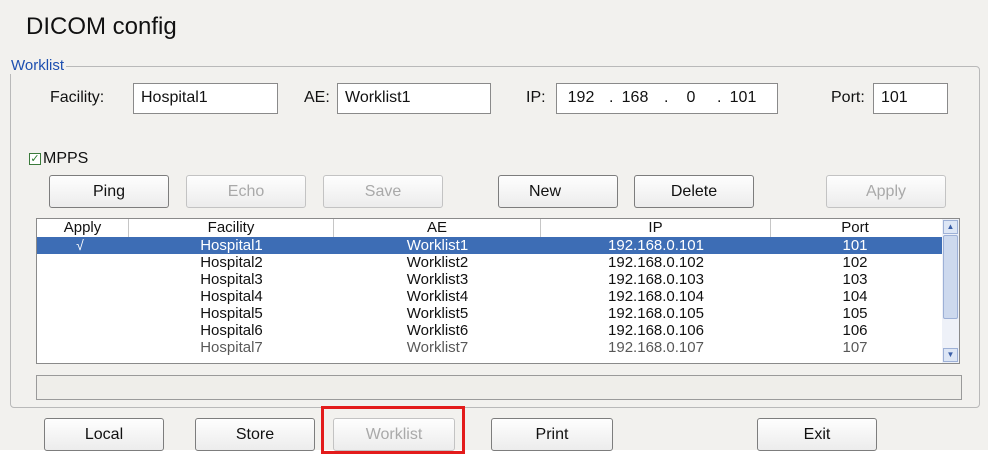 The width and height of the screenshot is (988, 454). What do you see at coordinates (104, 434) in the screenshot?
I see `local-button: Local` at bounding box center [104, 434].